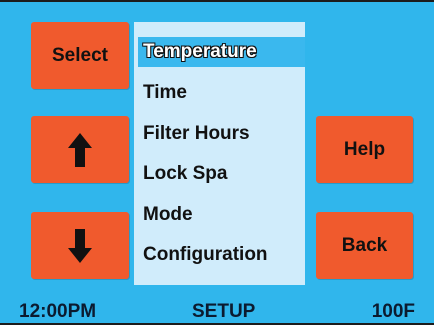 Image resolution: width=434 pixels, height=325 pixels. I want to click on menu-item-filter-hours: Filter Hours, so click(219, 134).